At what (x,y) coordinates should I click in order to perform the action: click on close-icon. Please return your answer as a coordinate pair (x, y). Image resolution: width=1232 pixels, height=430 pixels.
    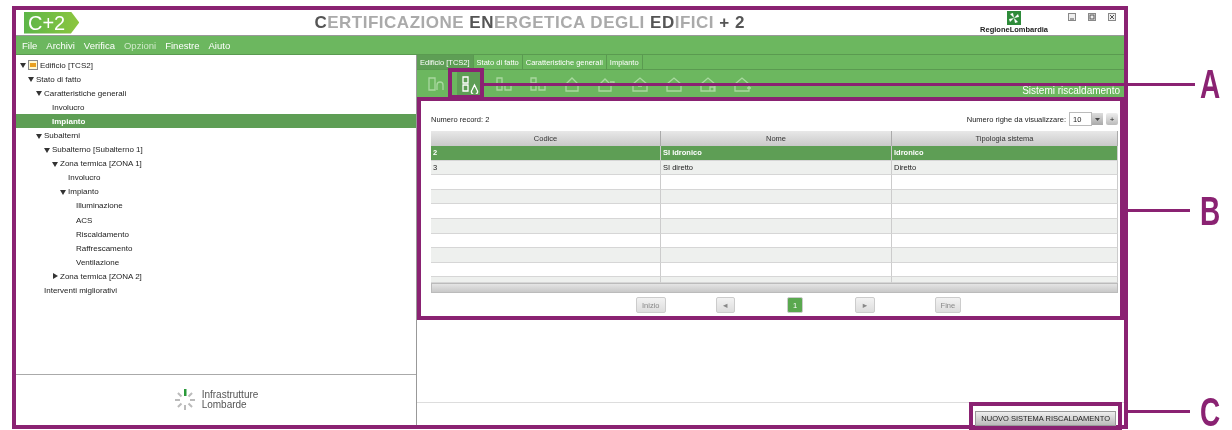
    Looking at the image, I should click on (1112, 17).